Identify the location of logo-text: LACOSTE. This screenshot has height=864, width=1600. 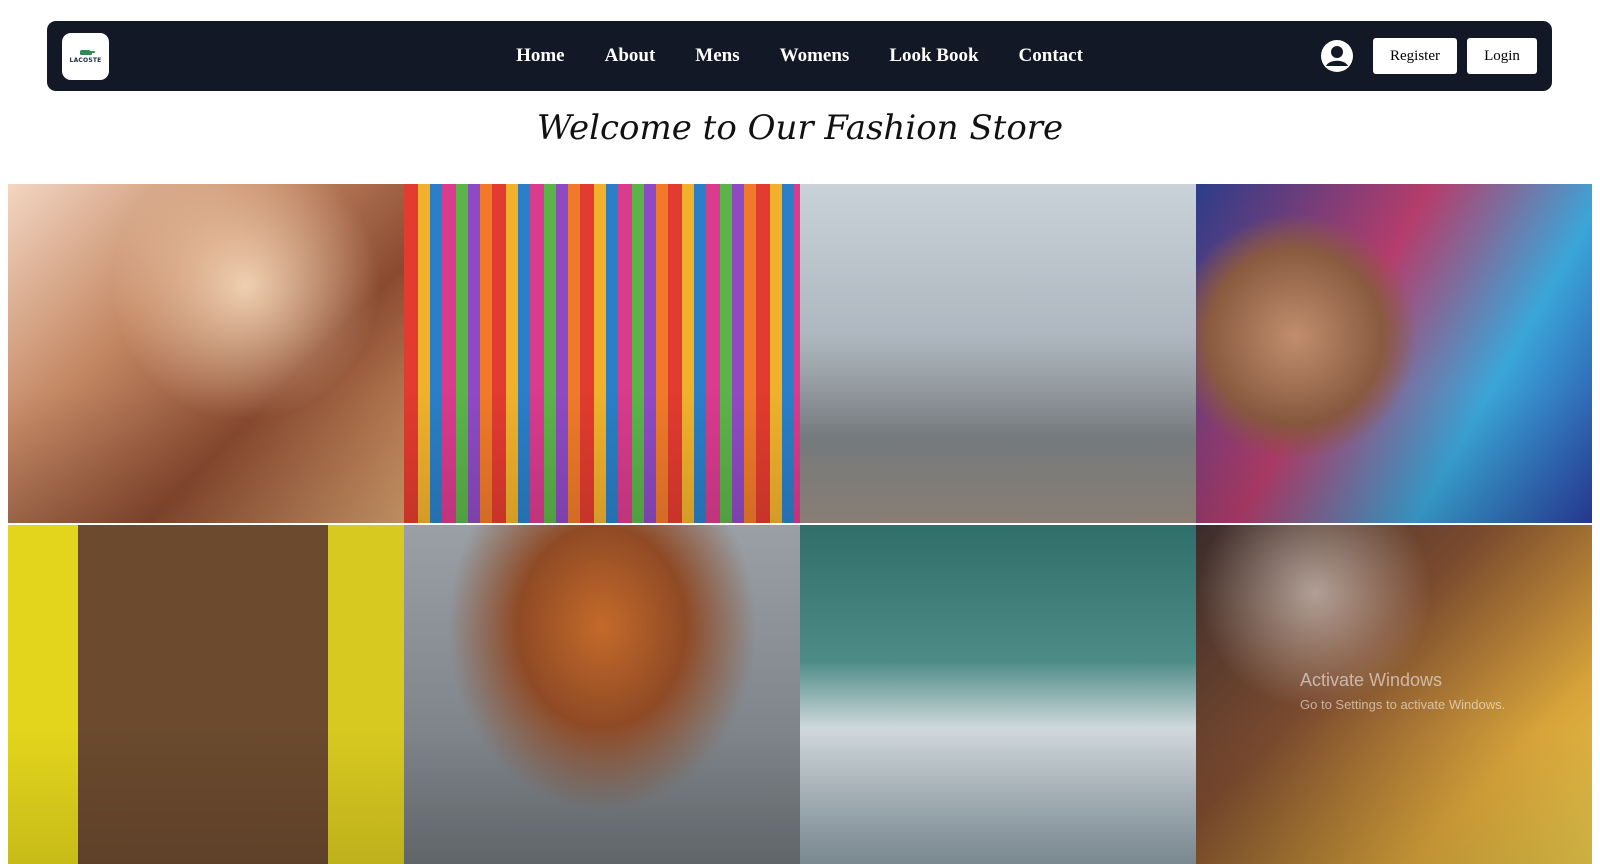
(85, 60).